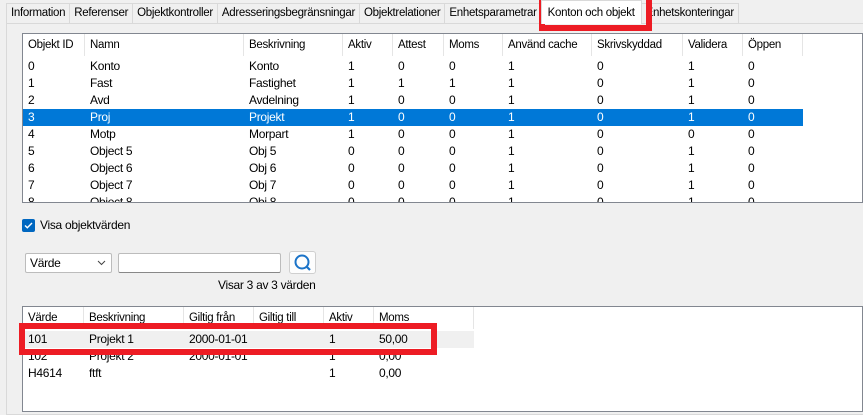  I want to click on table-cell: Object 8, so click(111, 199).